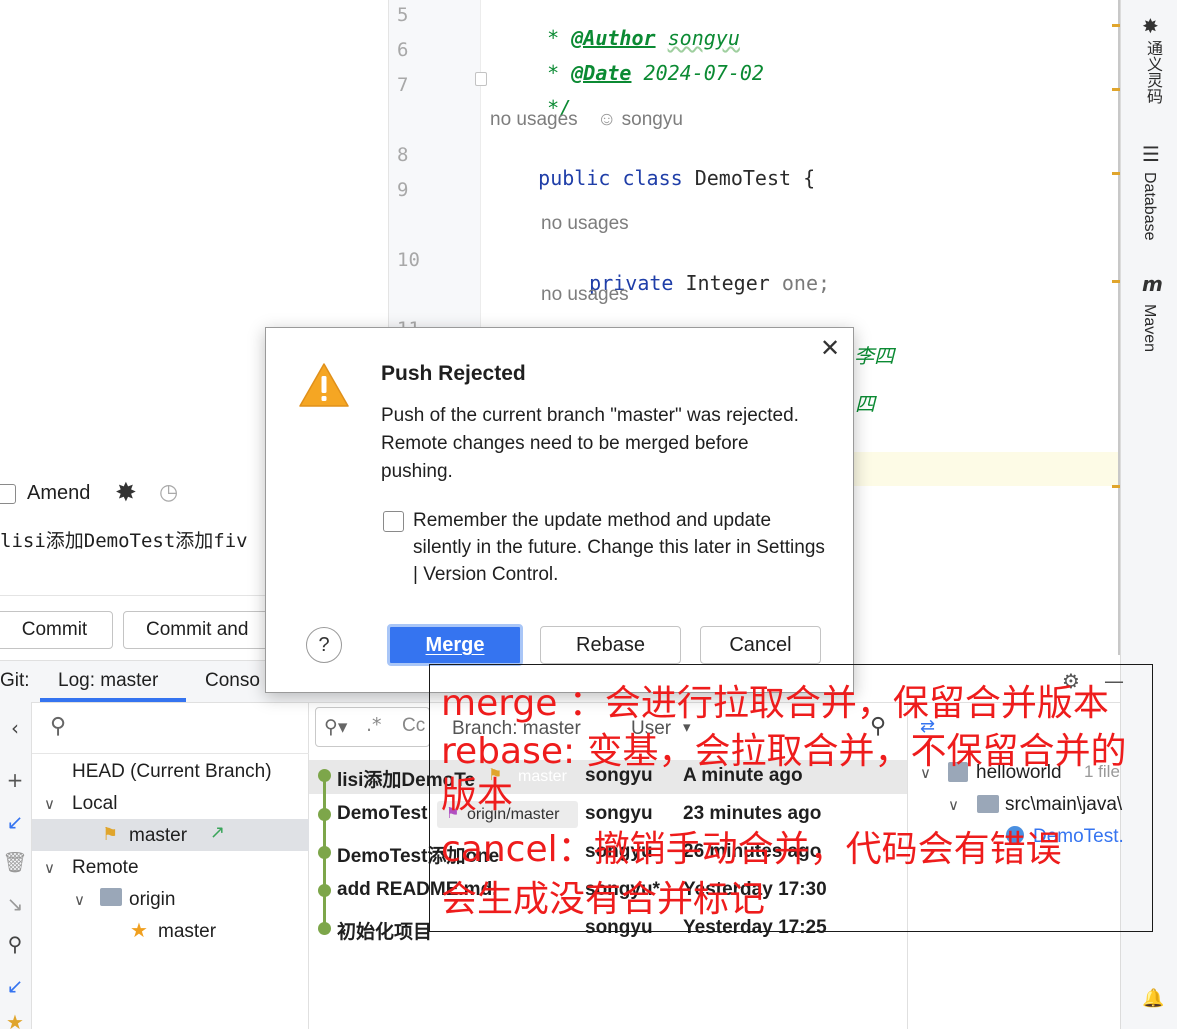 This screenshot has width=1177, height=1029. I want to click on remember-checkbox, so click(393, 521).